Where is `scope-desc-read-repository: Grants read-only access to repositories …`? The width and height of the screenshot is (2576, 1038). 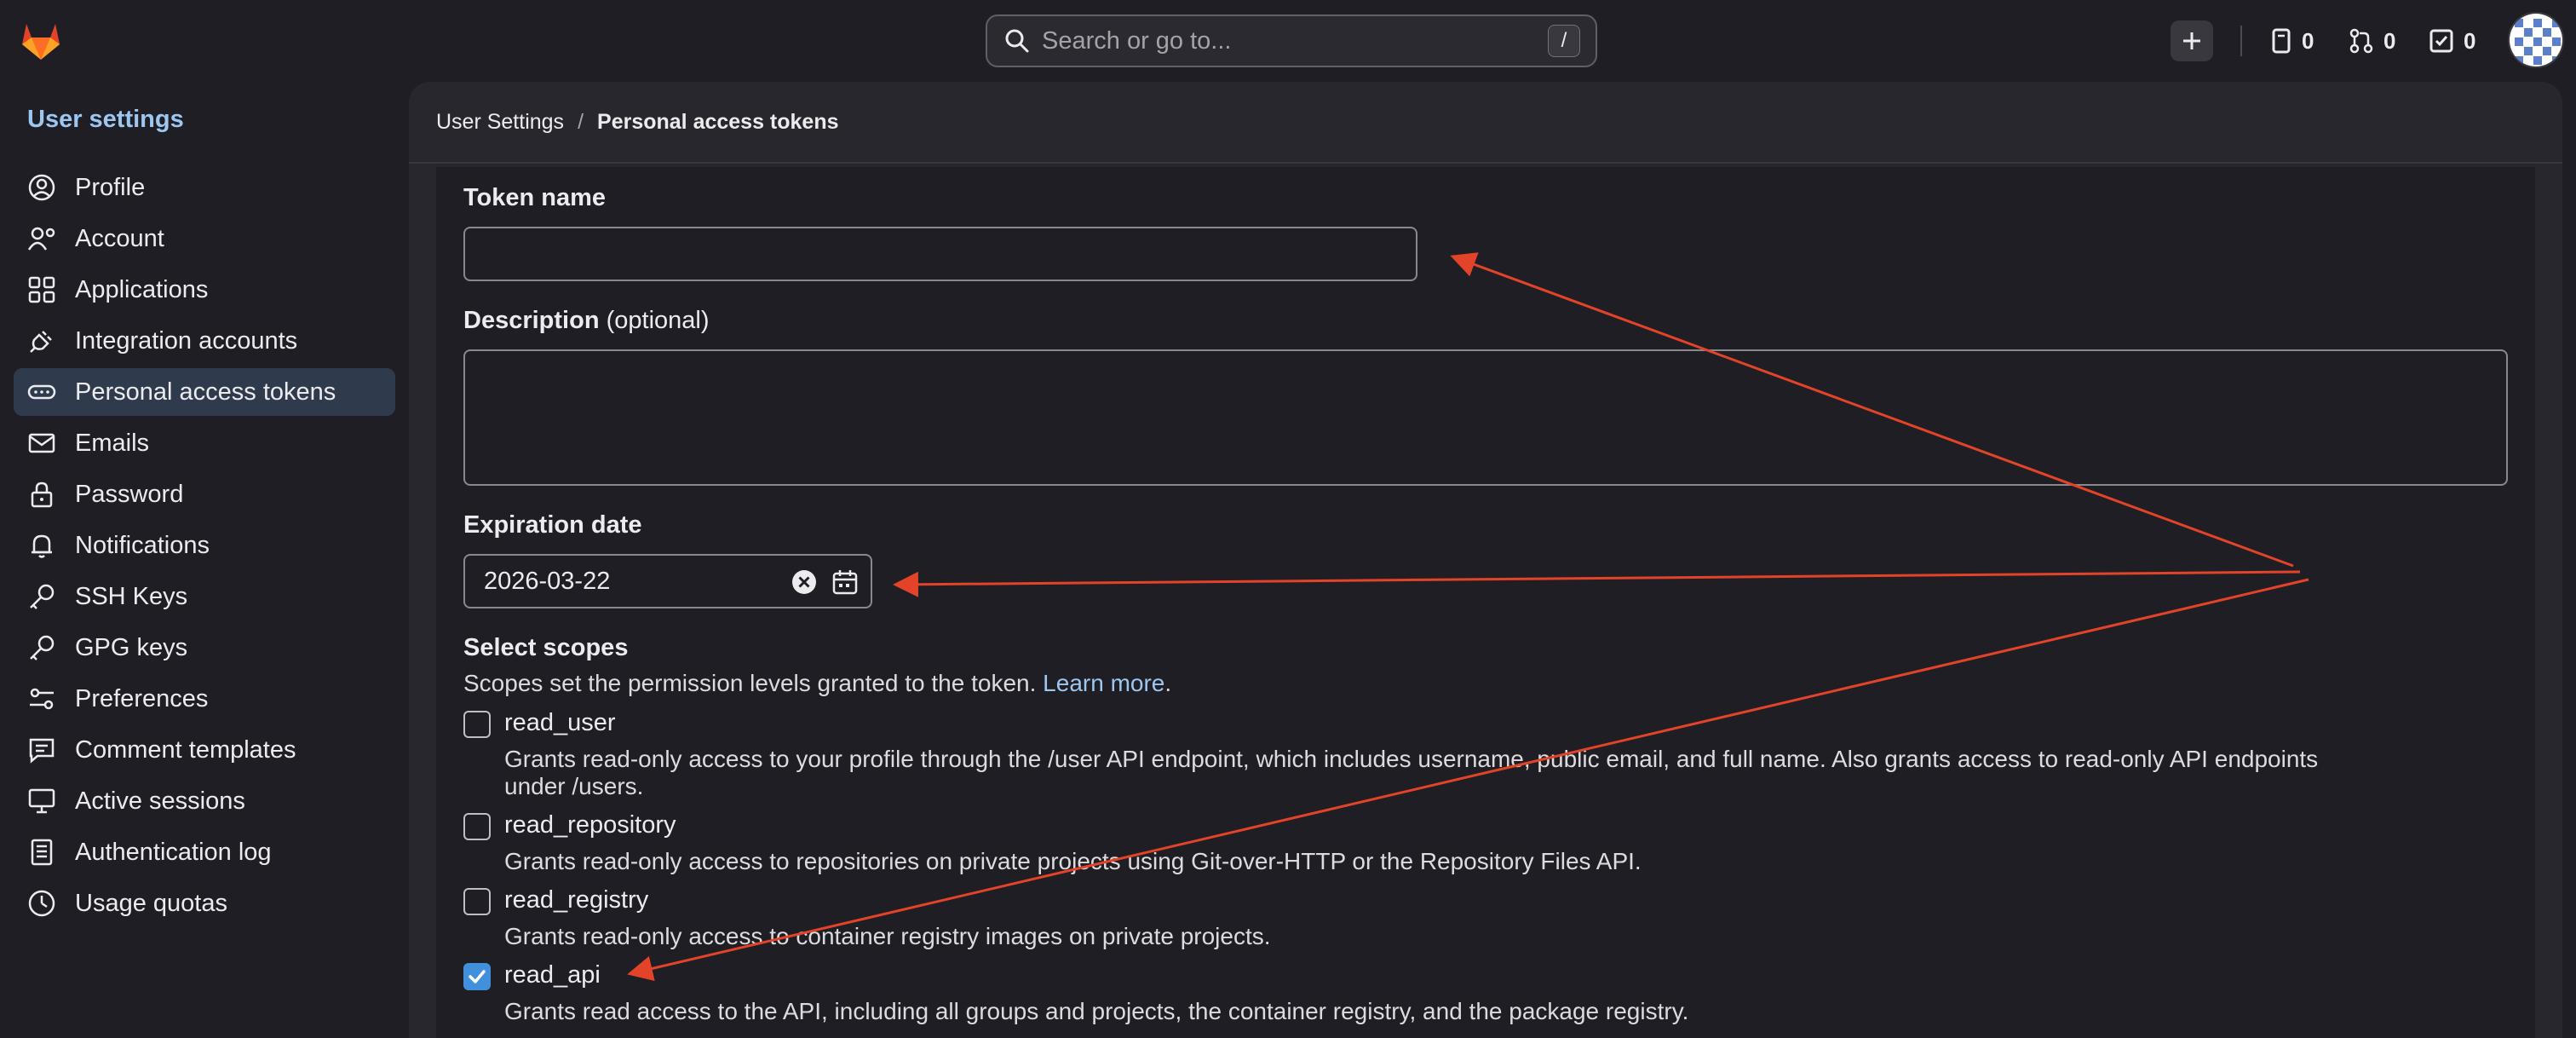 scope-desc-read-repository: Grants read-only access to repositories … is located at coordinates (1073, 861).